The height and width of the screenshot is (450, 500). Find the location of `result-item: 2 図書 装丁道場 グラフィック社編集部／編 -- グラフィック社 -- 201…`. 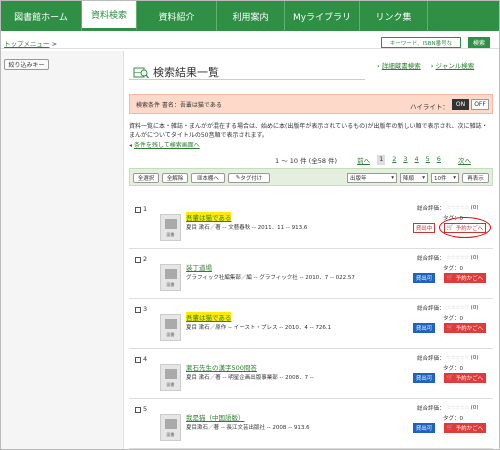

result-item: 2 図書 装丁道場 グラフィック社編集部／編 -- グラフィック社 -- 201… is located at coordinates (311, 274).